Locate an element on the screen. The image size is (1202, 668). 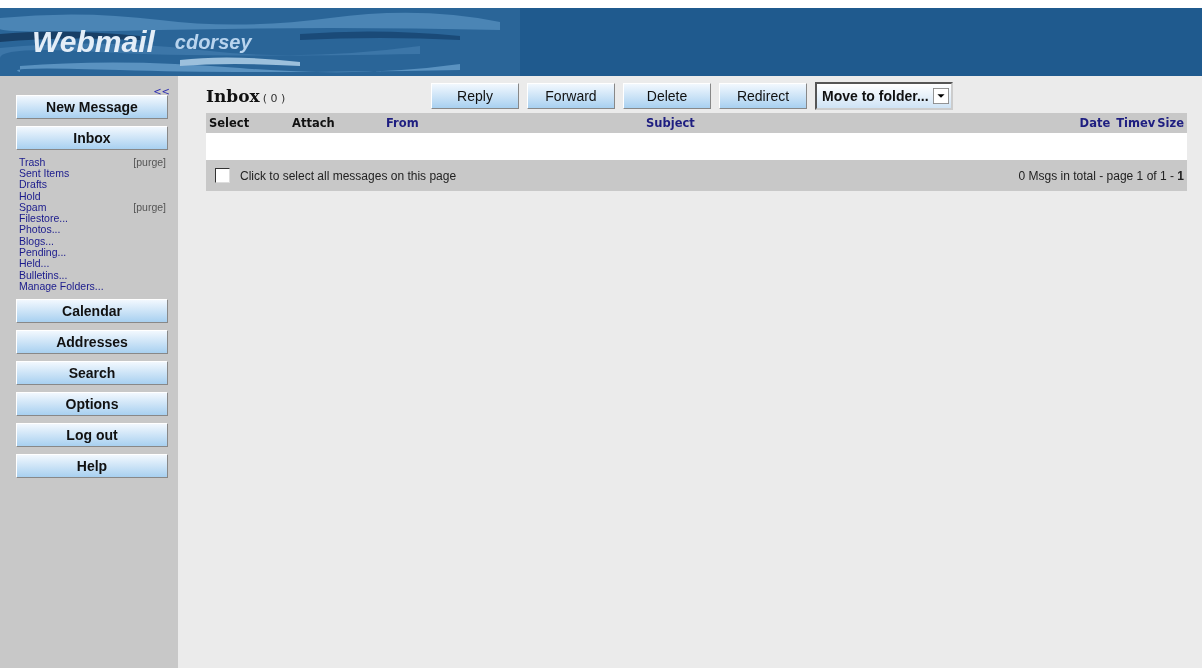
toolbar-button: Reply is located at coordinates (475, 96).